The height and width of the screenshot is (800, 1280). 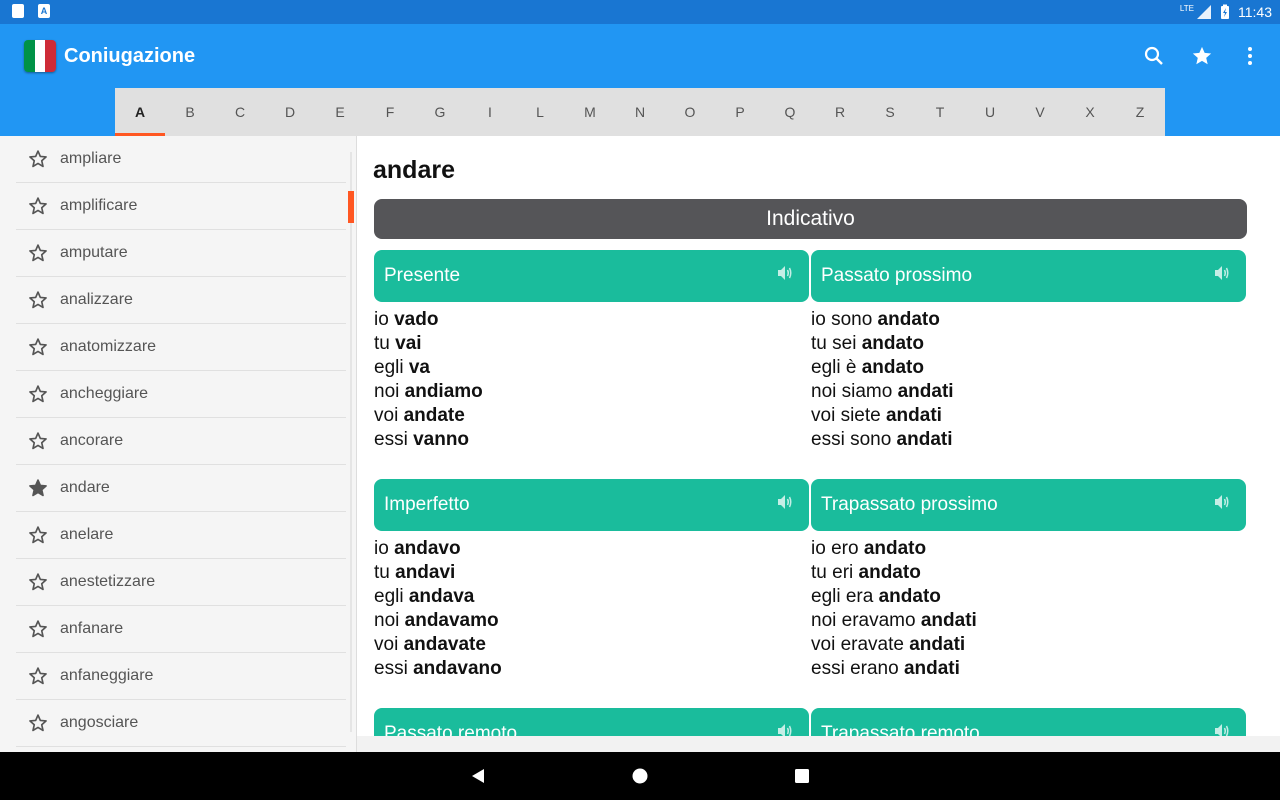 I want to click on verb-label: angosciare, so click(x=99, y=722).